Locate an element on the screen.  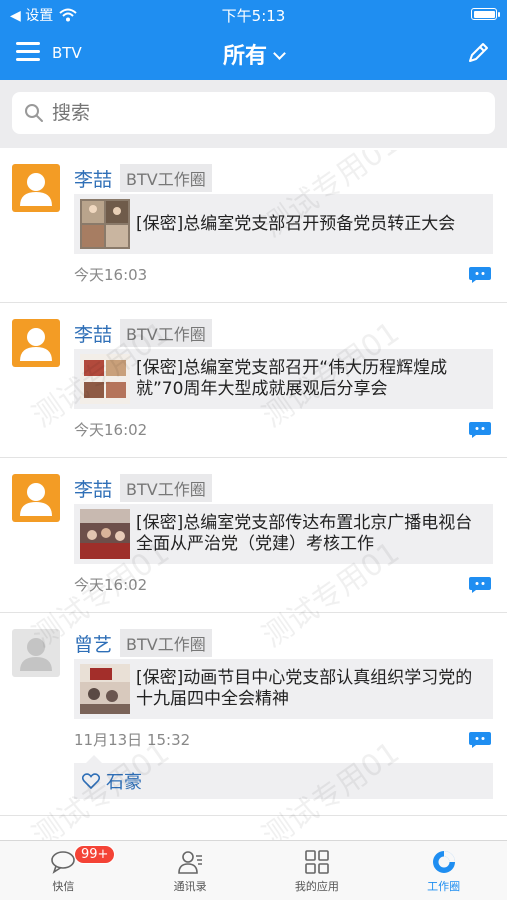
work-circle-icon is located at coordinates (443, 862).